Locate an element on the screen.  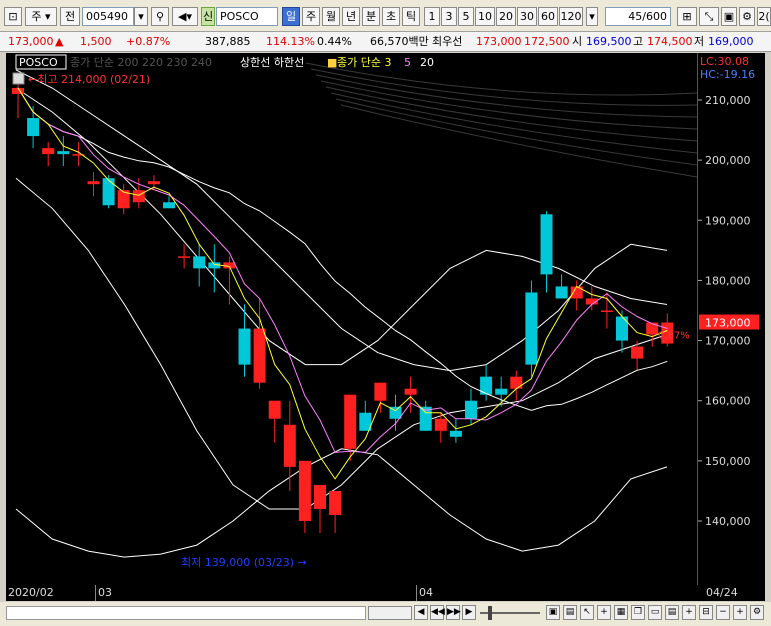
layout-icon: ▭ is located at coordinates (655, 612).